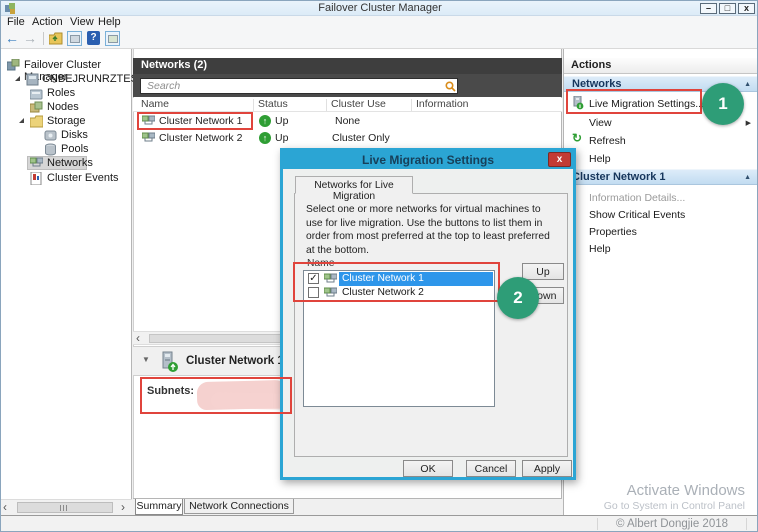 The width and height of the screenshot is (758, 532). Describe the element at coordinates (313, 292) in the screenshot. I see `checkbox-unchecked-icon` at that location.